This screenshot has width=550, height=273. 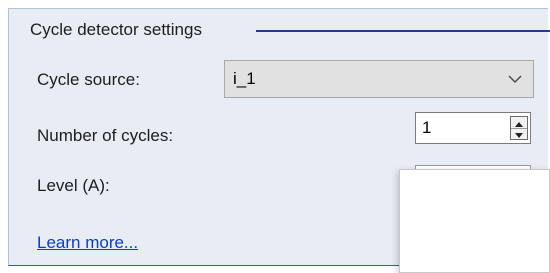 I want to click on overlay-popup, so click(x=474, y=221).